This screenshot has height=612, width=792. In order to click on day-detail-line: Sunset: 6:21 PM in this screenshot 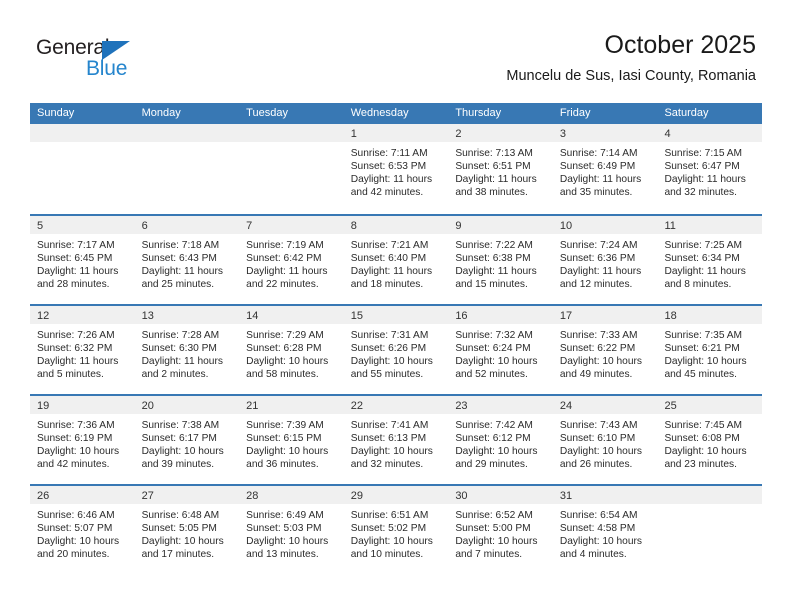, I will do `click(702, 349)`.